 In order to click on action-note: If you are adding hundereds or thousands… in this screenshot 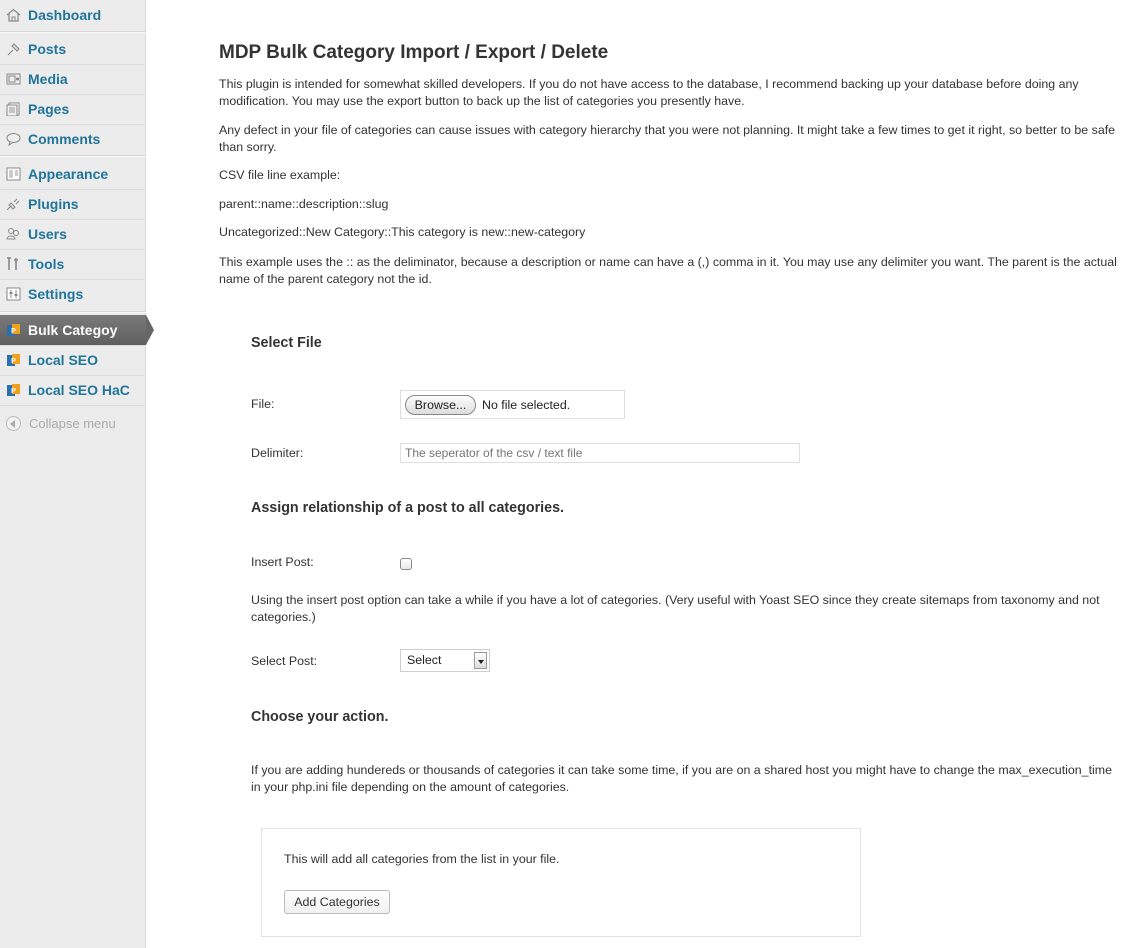, I will do `click(681, 778)`.